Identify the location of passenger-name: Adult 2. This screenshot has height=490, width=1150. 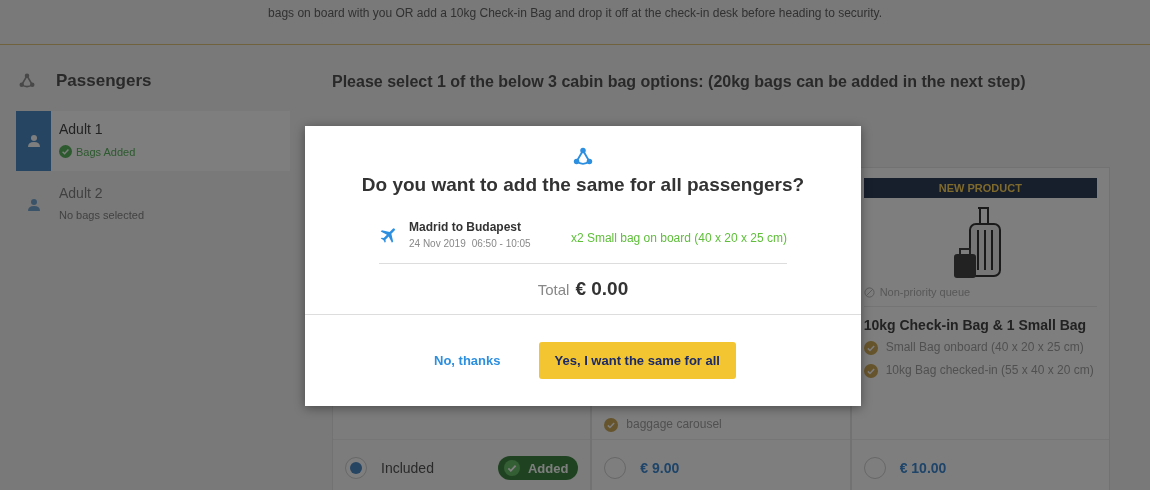
(81, 193).